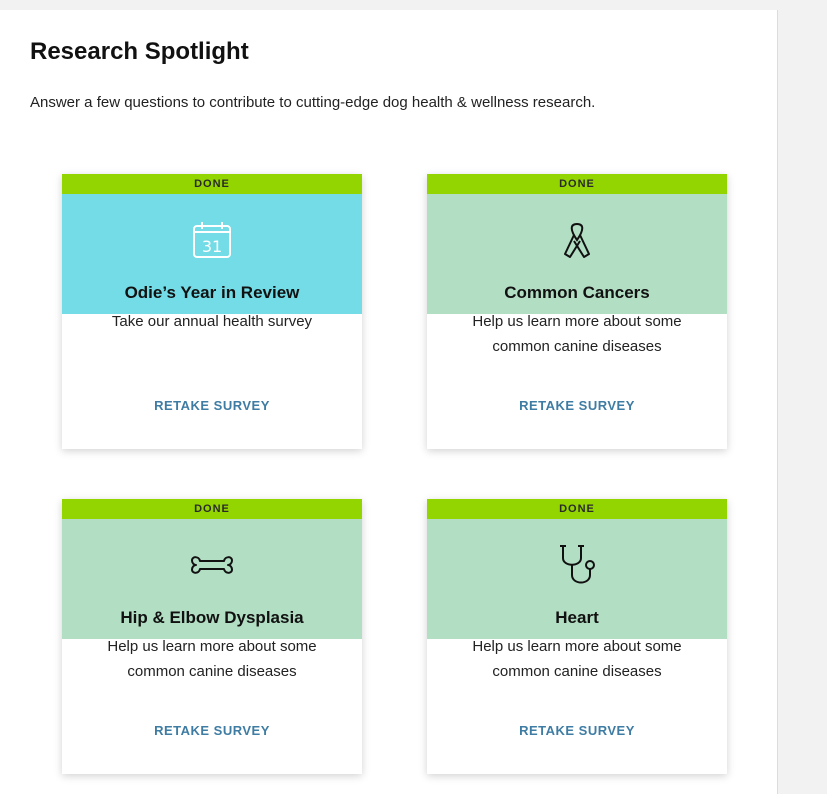 The image size is (827, 794). Describe the element at coordinates (212, 565) in the screenshot. I see `bone-icon` at that location.